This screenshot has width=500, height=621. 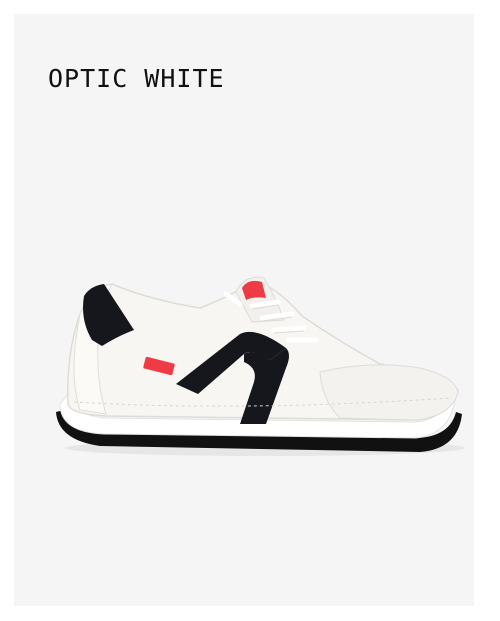 I want to click on toe-overlay, so click(x=389, y=392).